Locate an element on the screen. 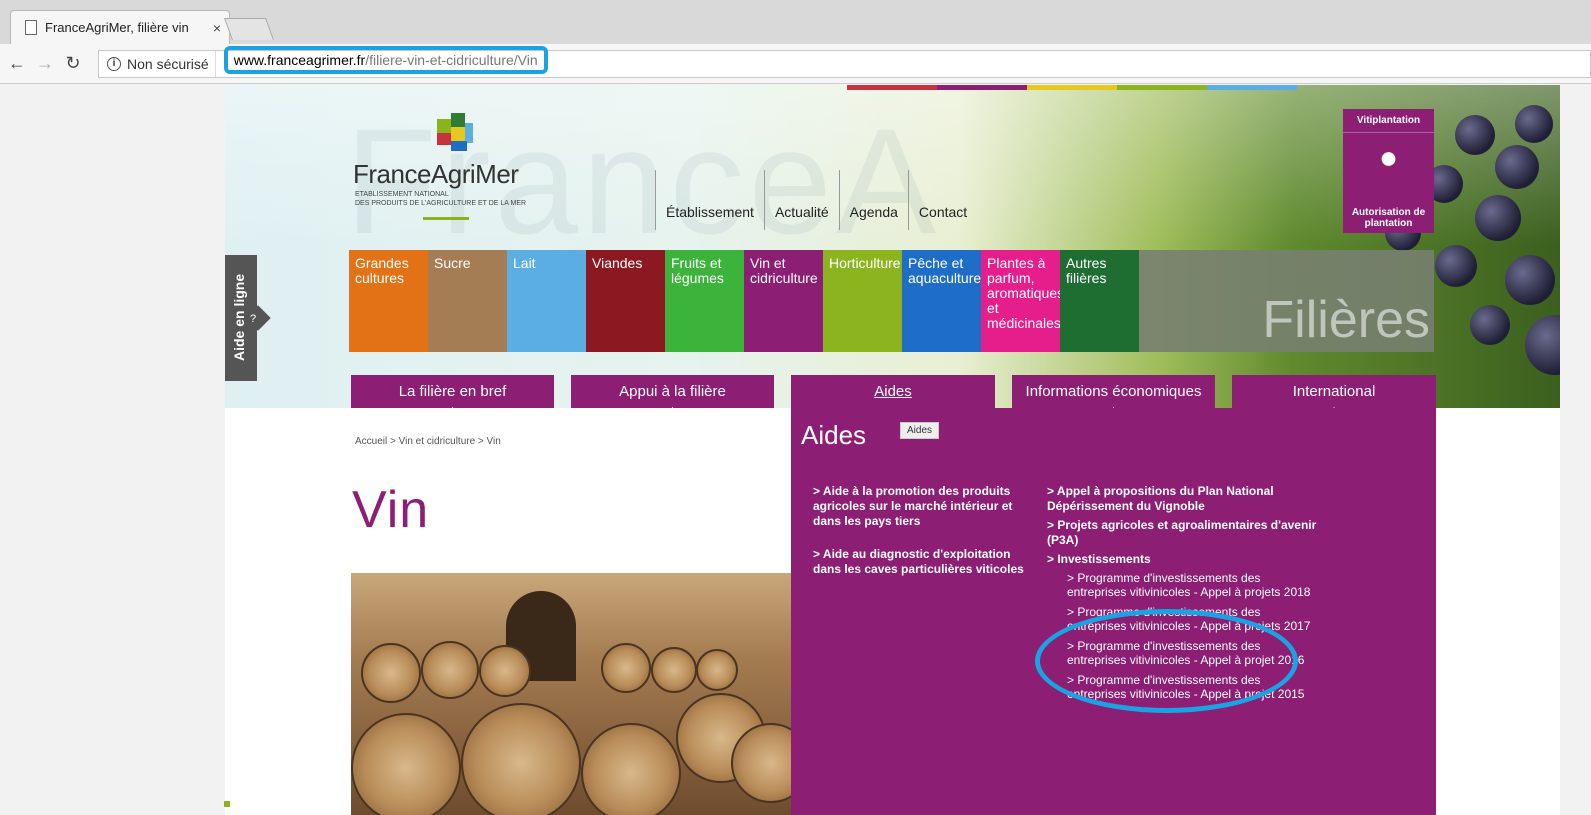  page-title: Vin is located at coordinates (391, 510).